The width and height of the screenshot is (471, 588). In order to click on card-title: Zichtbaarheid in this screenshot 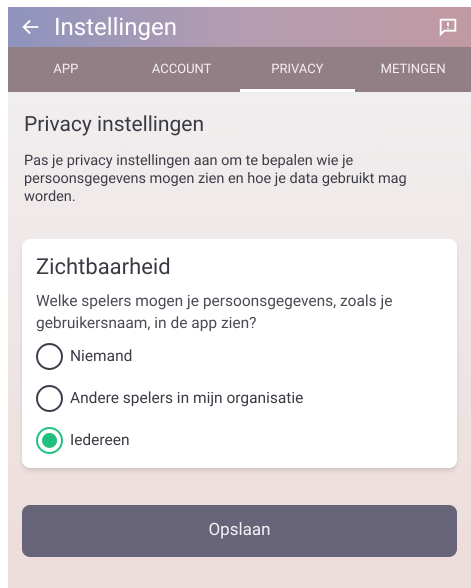, I will do `click(104, 268)`.